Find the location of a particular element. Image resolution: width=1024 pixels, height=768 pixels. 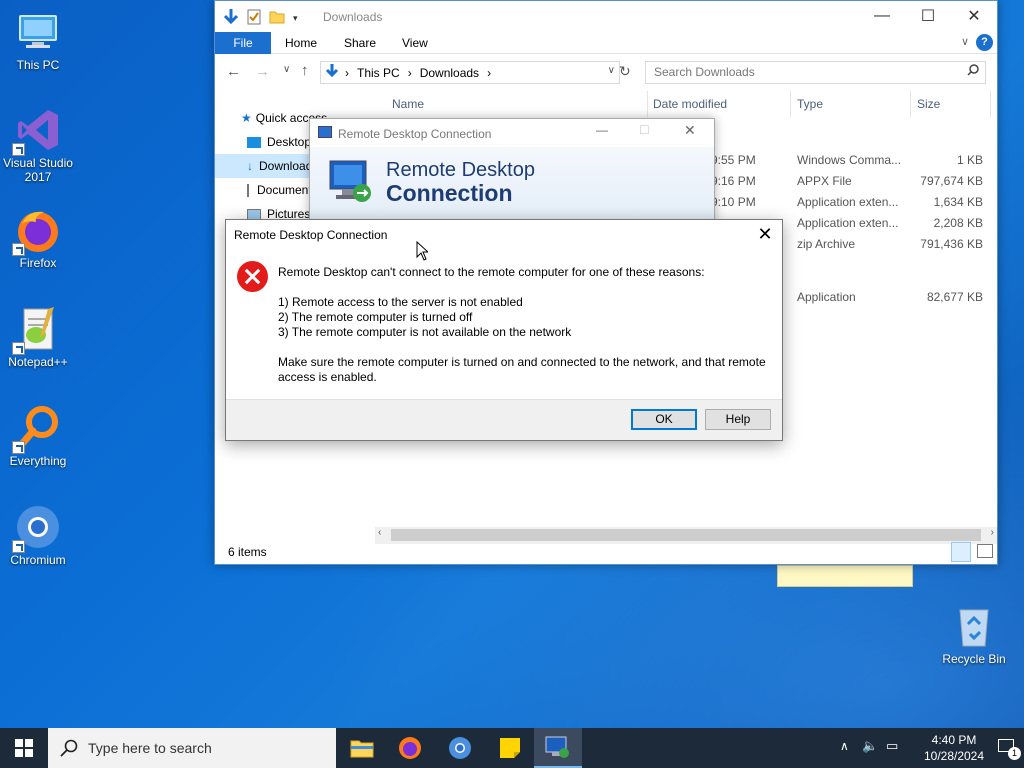

desktop-icon-label: Everything is located at coordinates (38, 461).